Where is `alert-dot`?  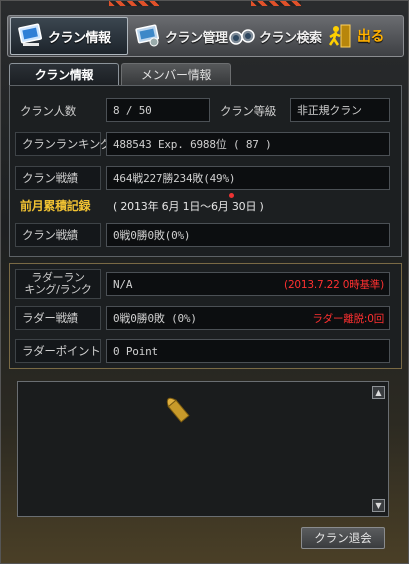 alert-dot is located at coordinates (231, 195).